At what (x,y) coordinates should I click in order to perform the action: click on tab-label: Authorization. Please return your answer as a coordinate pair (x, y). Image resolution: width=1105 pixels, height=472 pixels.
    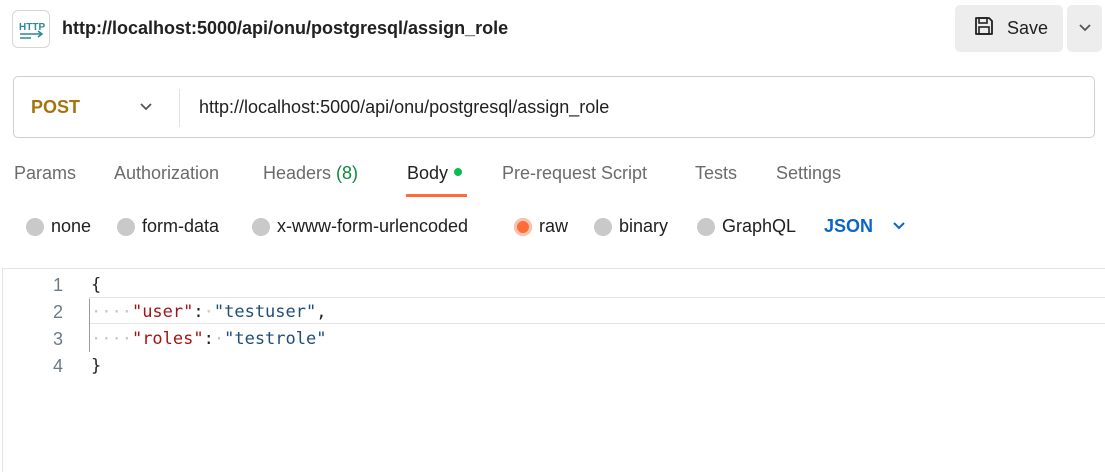
    Looking at the image, I should click on (167, 173).